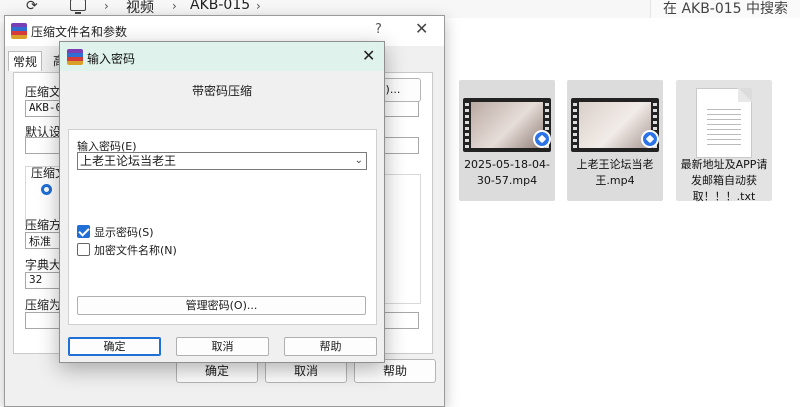 The width and height of the screenshot is (800, 407). What do you see at coordinates (43, 225) in the screenshot?
I see `method-label: 压缩方` at bounding box center [43, 225].